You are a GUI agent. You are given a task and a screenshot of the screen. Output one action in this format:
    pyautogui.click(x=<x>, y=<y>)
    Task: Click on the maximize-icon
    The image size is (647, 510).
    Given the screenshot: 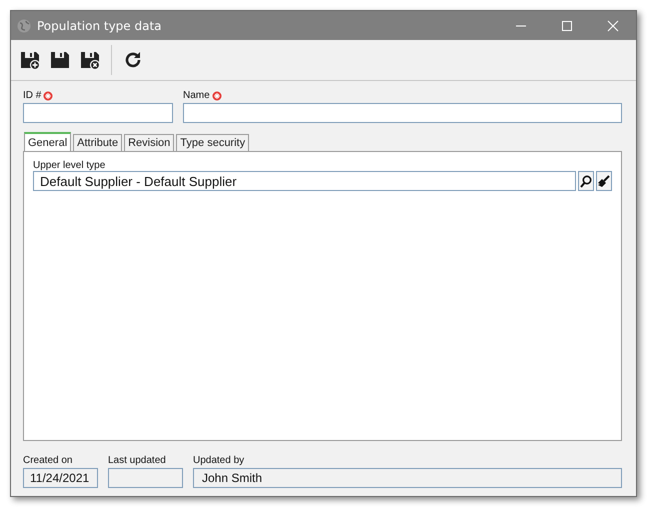 What is the action you would take?
    pyautogui.click(x=567, y=26)
    